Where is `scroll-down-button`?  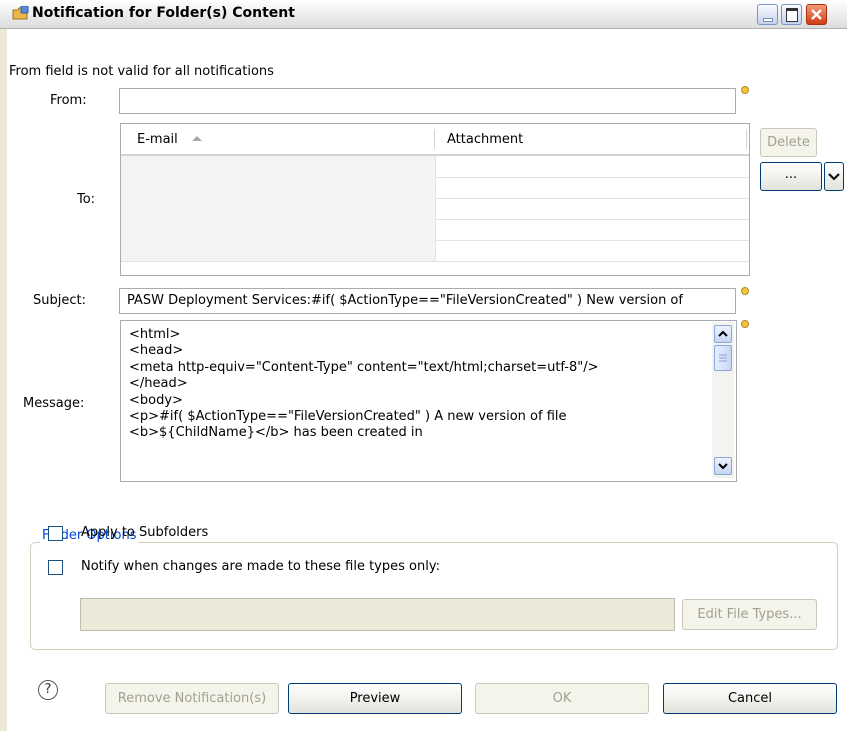
scroll-down-button is located at coordinates (723, 466).